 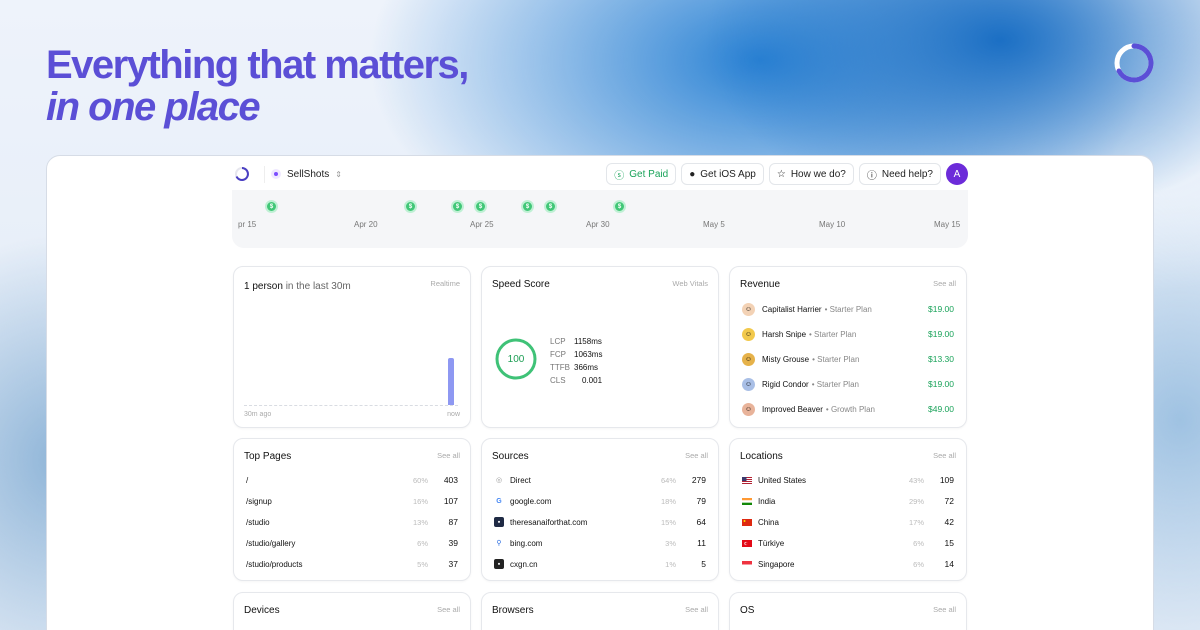 I want to click on devices-see-all-link: See all, so click(x=448, y=609).